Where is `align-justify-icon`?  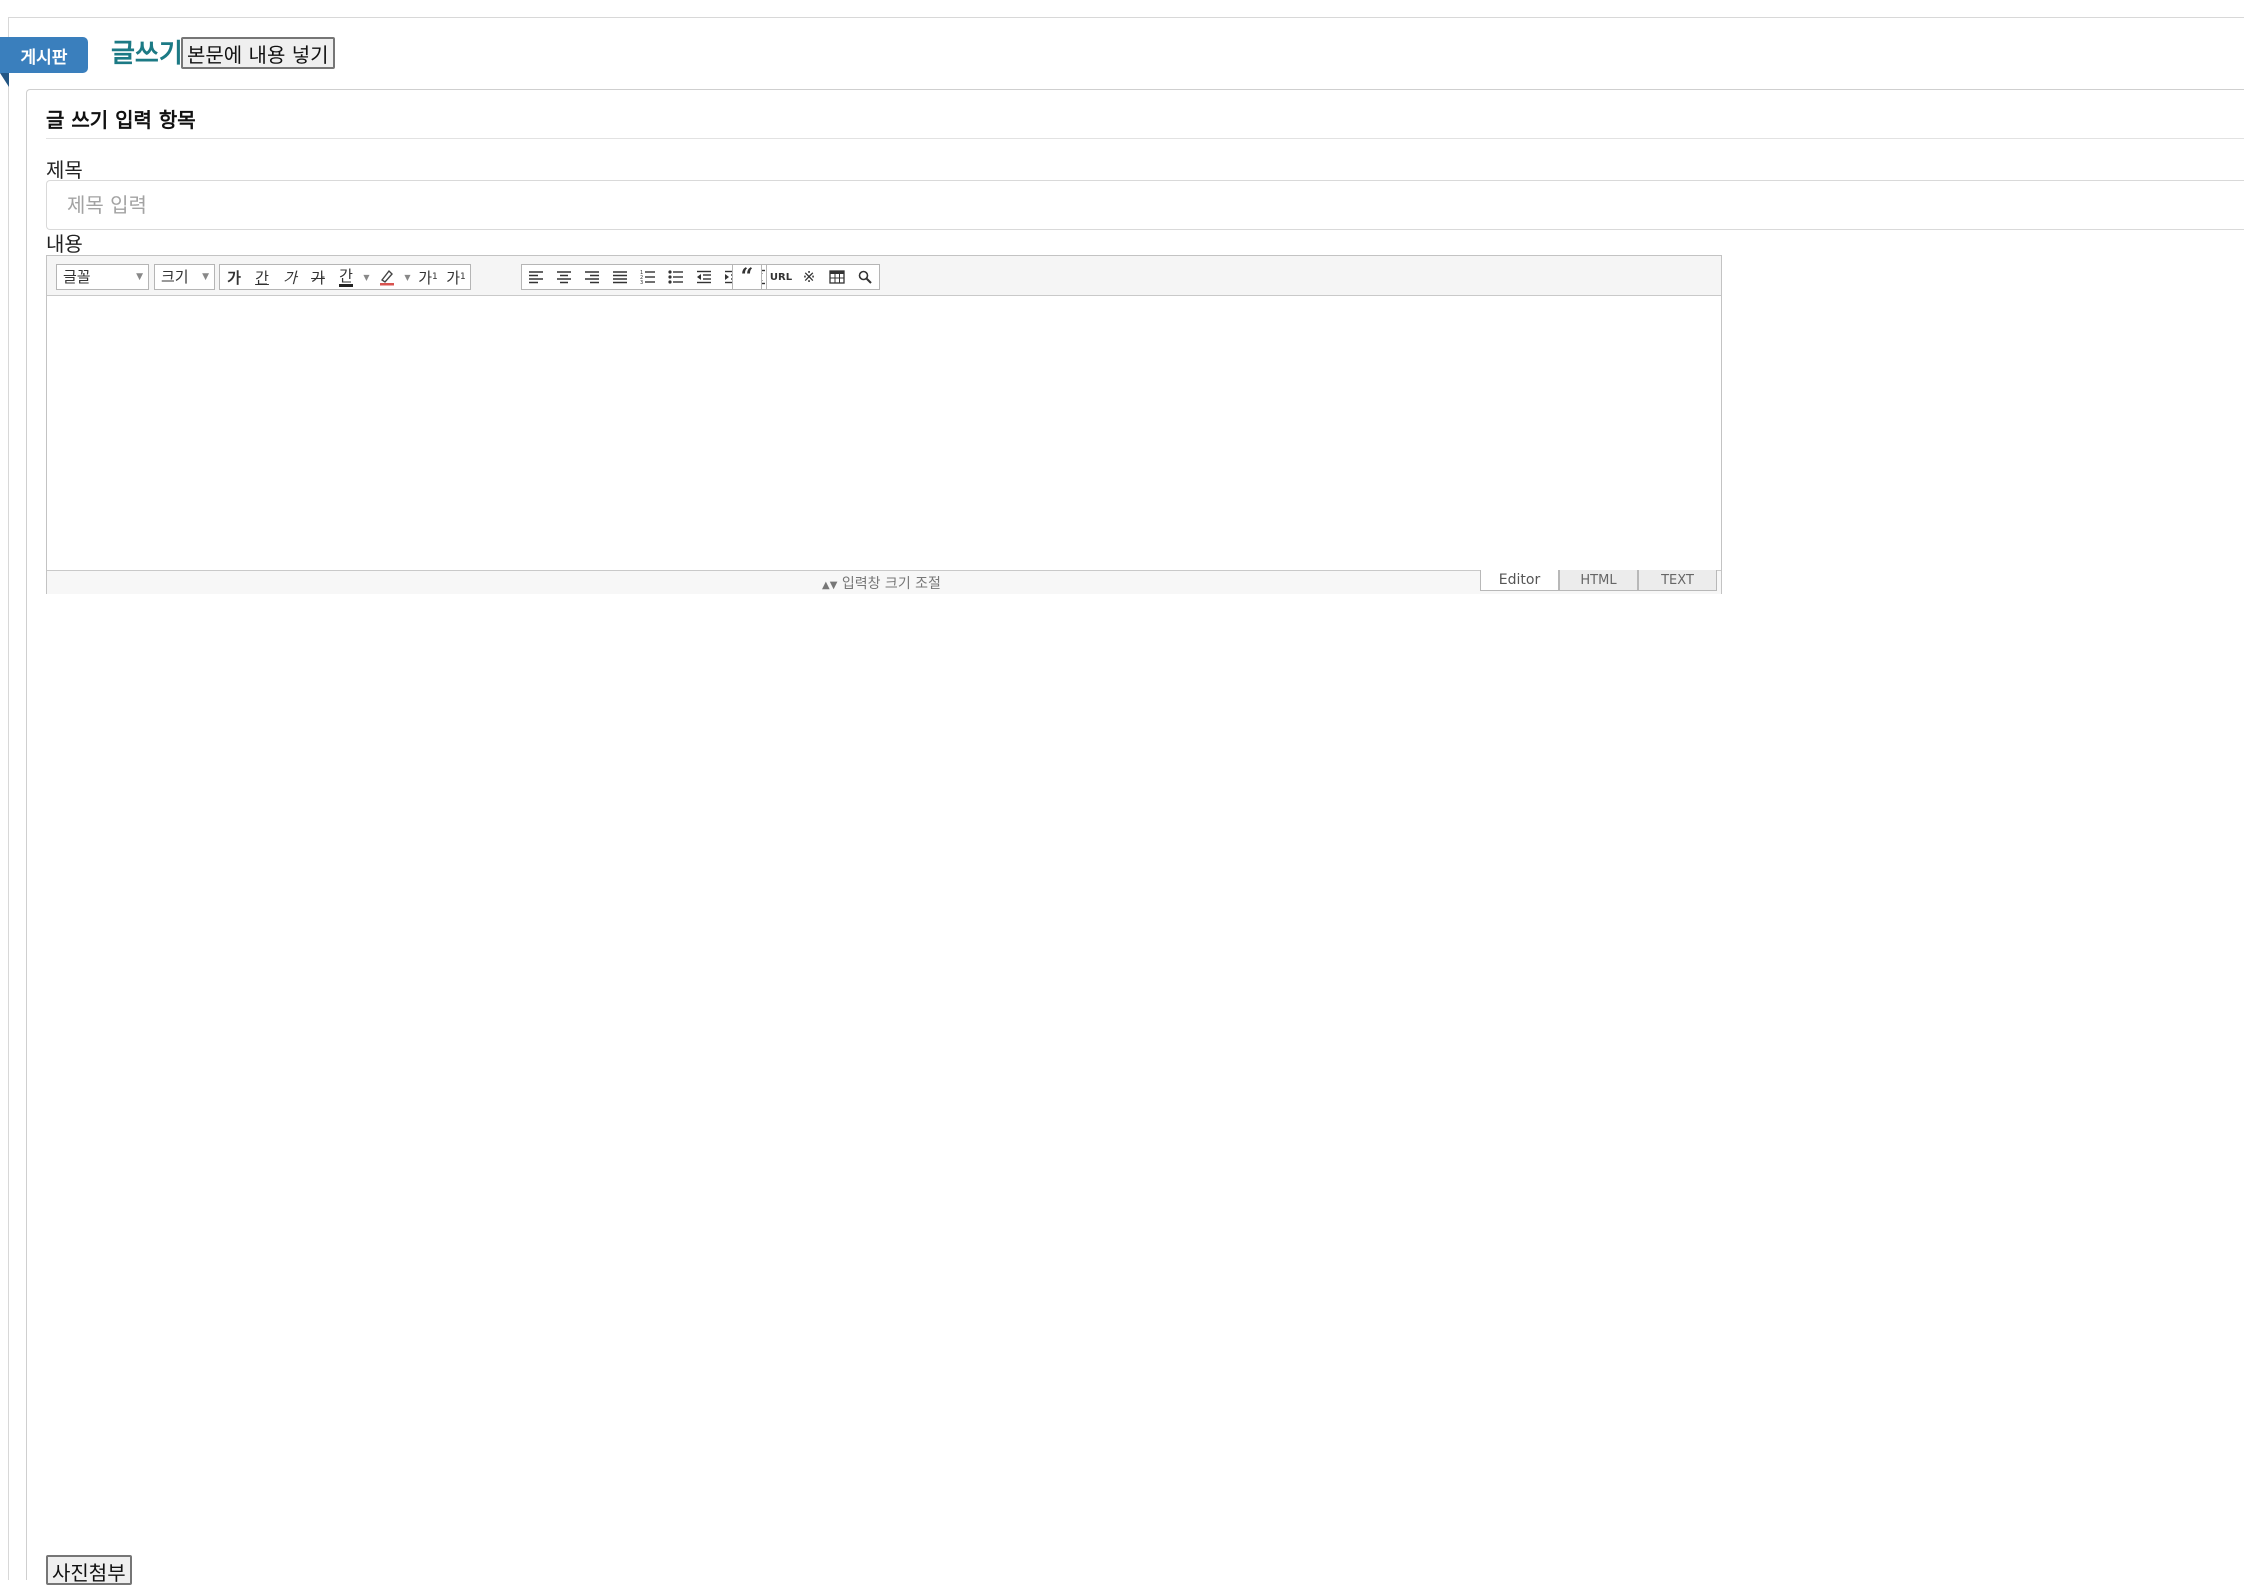 align-justify-icon is located at coordinates (620, 277).